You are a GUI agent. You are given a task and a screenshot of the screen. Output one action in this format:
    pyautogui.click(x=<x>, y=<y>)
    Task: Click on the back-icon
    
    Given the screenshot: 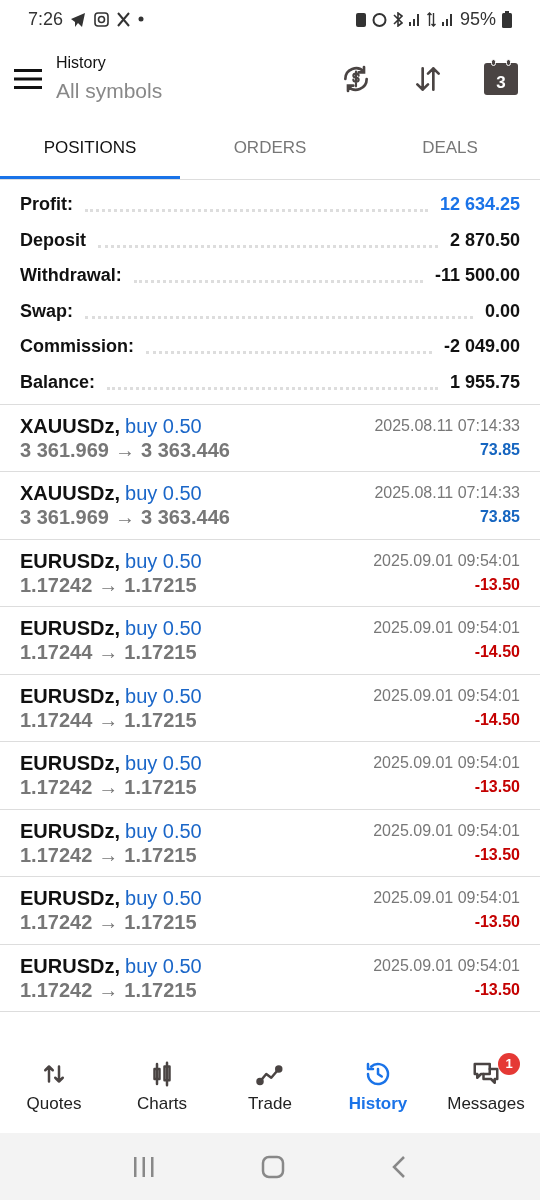 What is the action you would take?
    pyautogui.click(x=399, y=1166)
    